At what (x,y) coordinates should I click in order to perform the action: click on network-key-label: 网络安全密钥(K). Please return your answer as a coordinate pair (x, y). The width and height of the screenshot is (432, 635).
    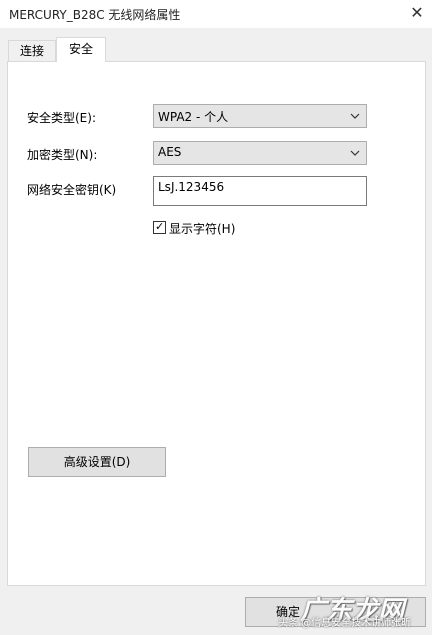
    Looking at the image, I should click on (72, 190).